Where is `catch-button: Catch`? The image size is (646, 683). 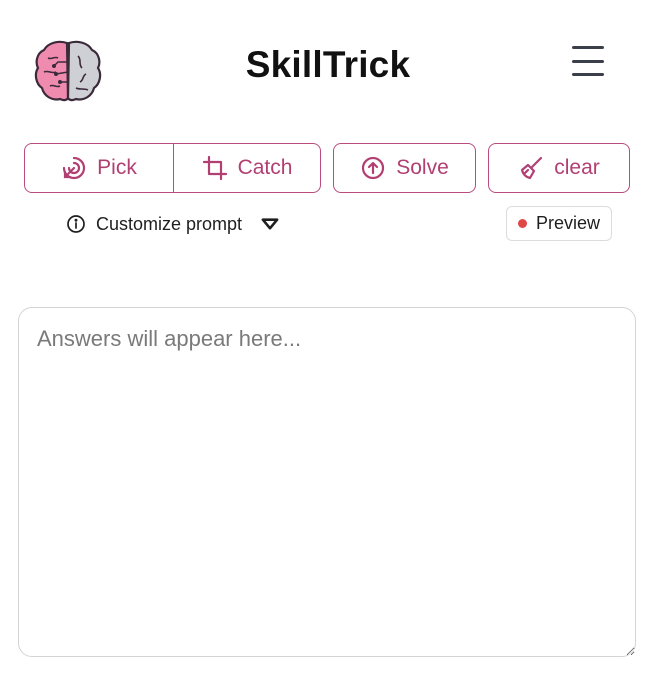
catch-button: Catch is located at coordinates (247, 168).